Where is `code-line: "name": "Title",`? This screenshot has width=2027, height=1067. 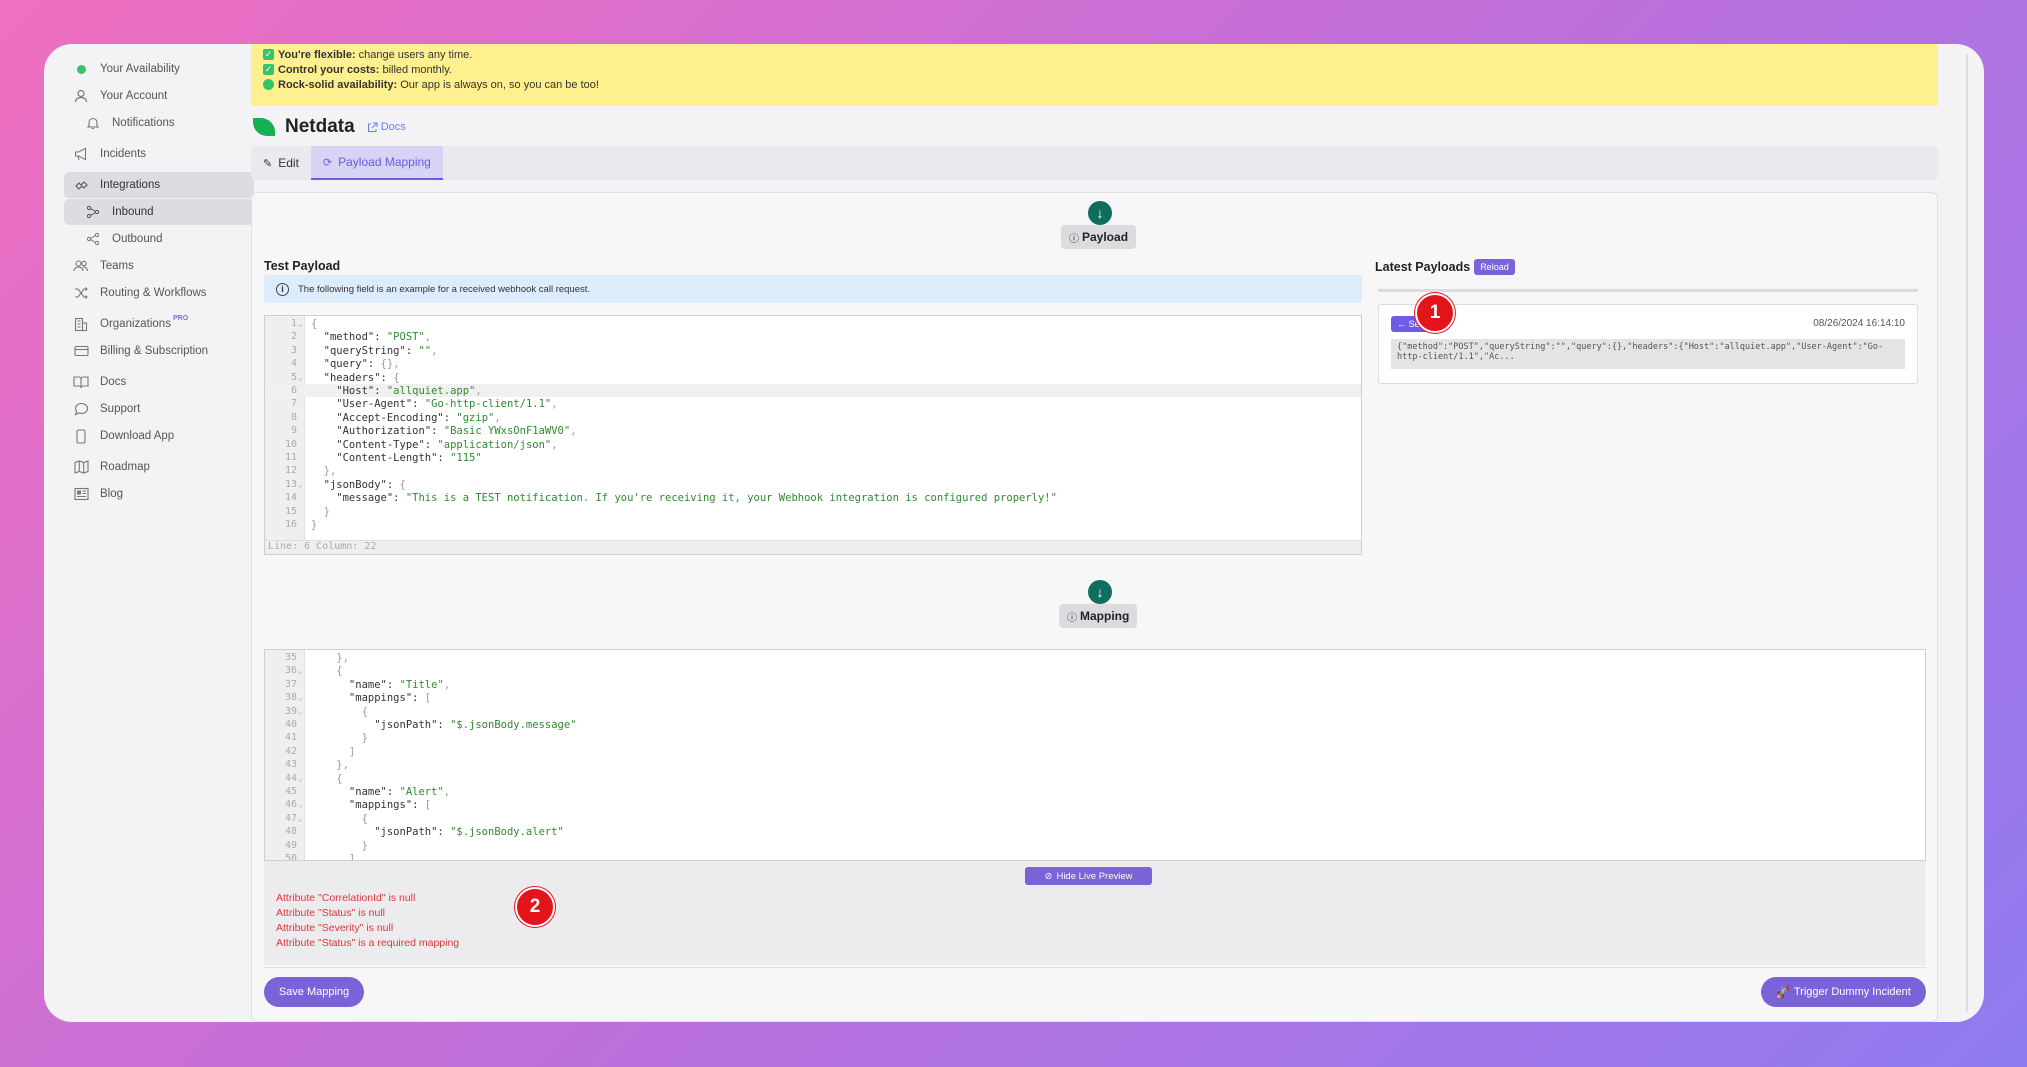
code-line: "name": "Title", is located at coordinates (381, 684).